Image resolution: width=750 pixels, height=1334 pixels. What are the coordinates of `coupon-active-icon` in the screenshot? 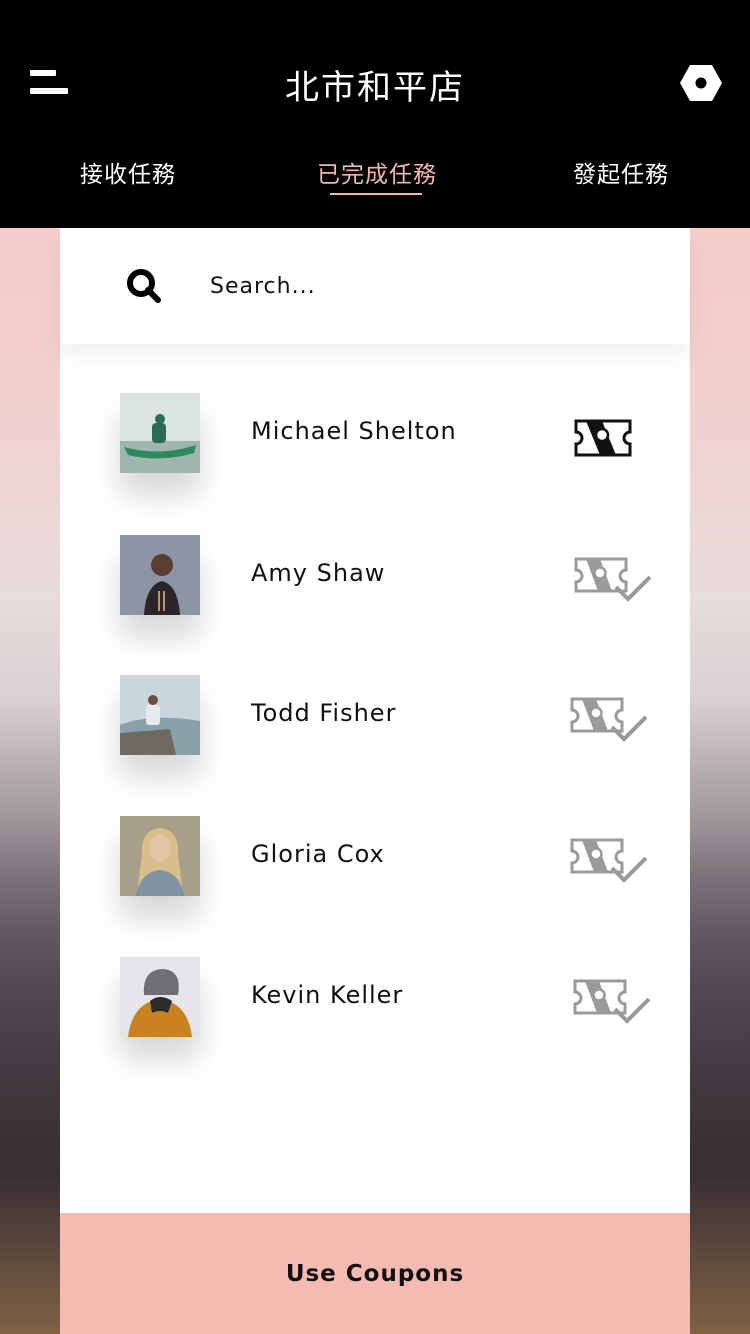 It's located at (612, 439).